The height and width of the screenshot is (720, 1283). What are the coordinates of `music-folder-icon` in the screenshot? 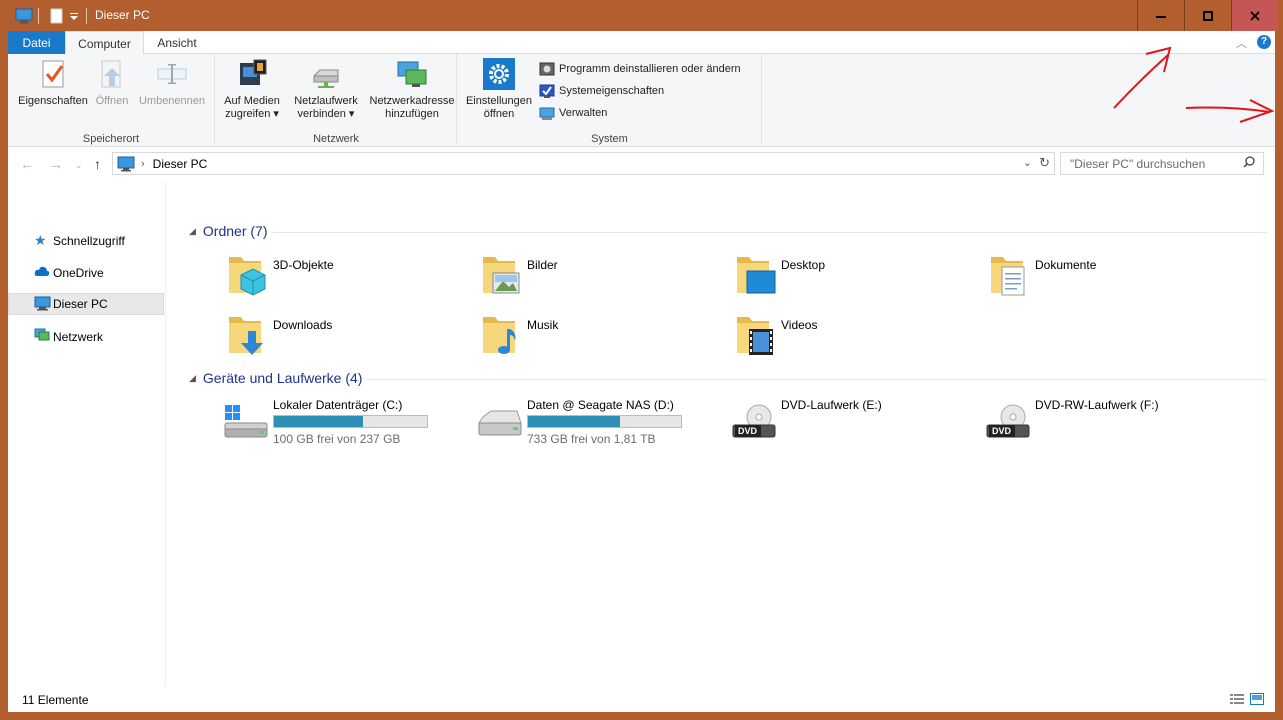 It's located at (503, 335).